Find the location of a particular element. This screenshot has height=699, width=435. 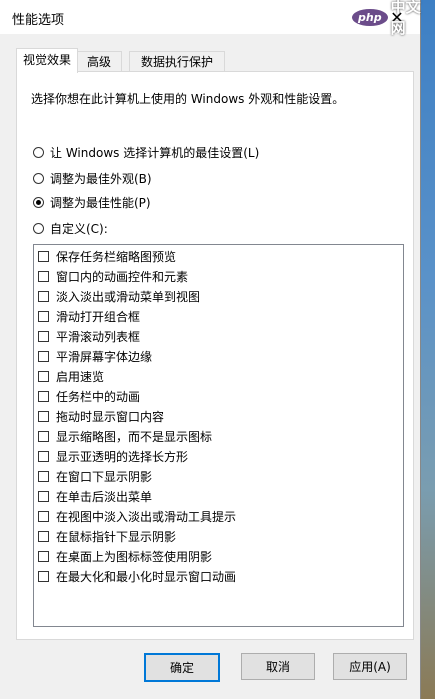

radio-let-windows-choose: 让 Windows 选择计算机的最佳设置(L) is located at coordinates (146, 152).